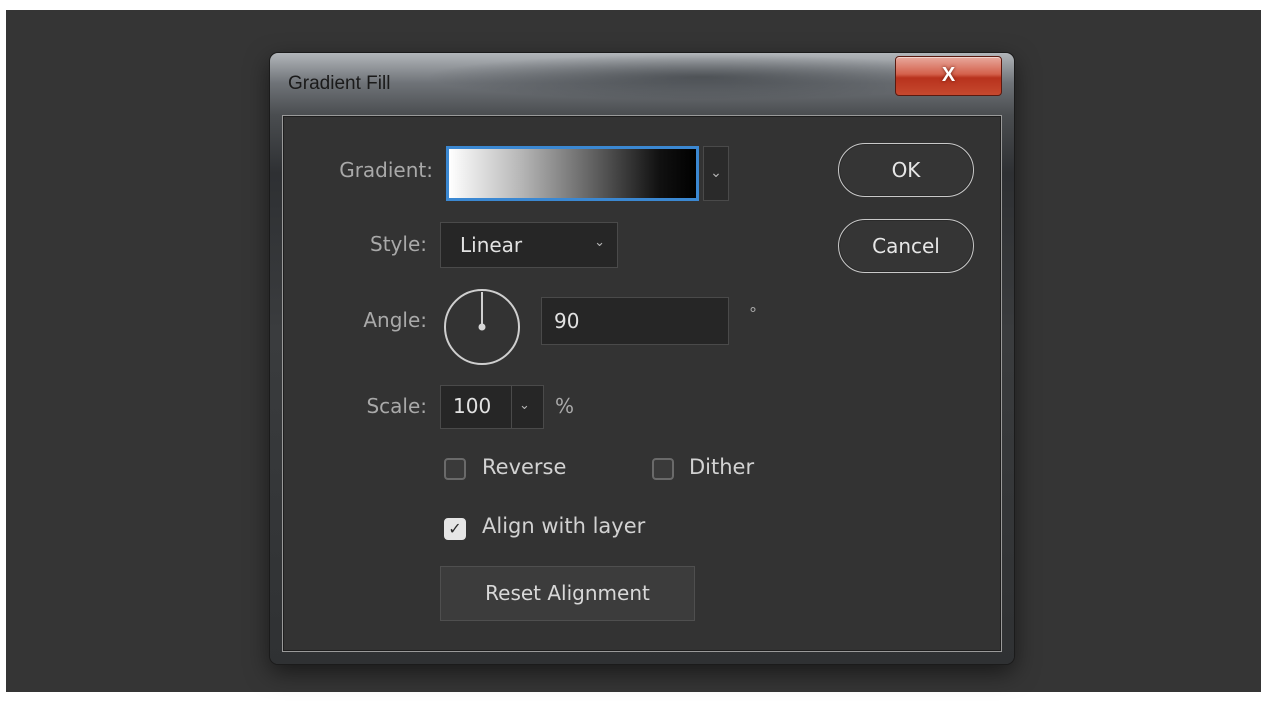  I want to click on angle-dial-icon, so click(482, 327).